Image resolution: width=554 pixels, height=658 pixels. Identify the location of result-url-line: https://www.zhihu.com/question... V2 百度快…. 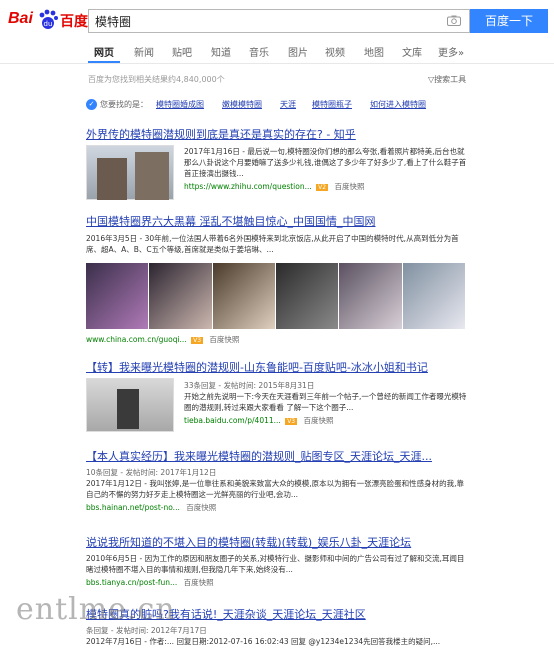
(326, 186).